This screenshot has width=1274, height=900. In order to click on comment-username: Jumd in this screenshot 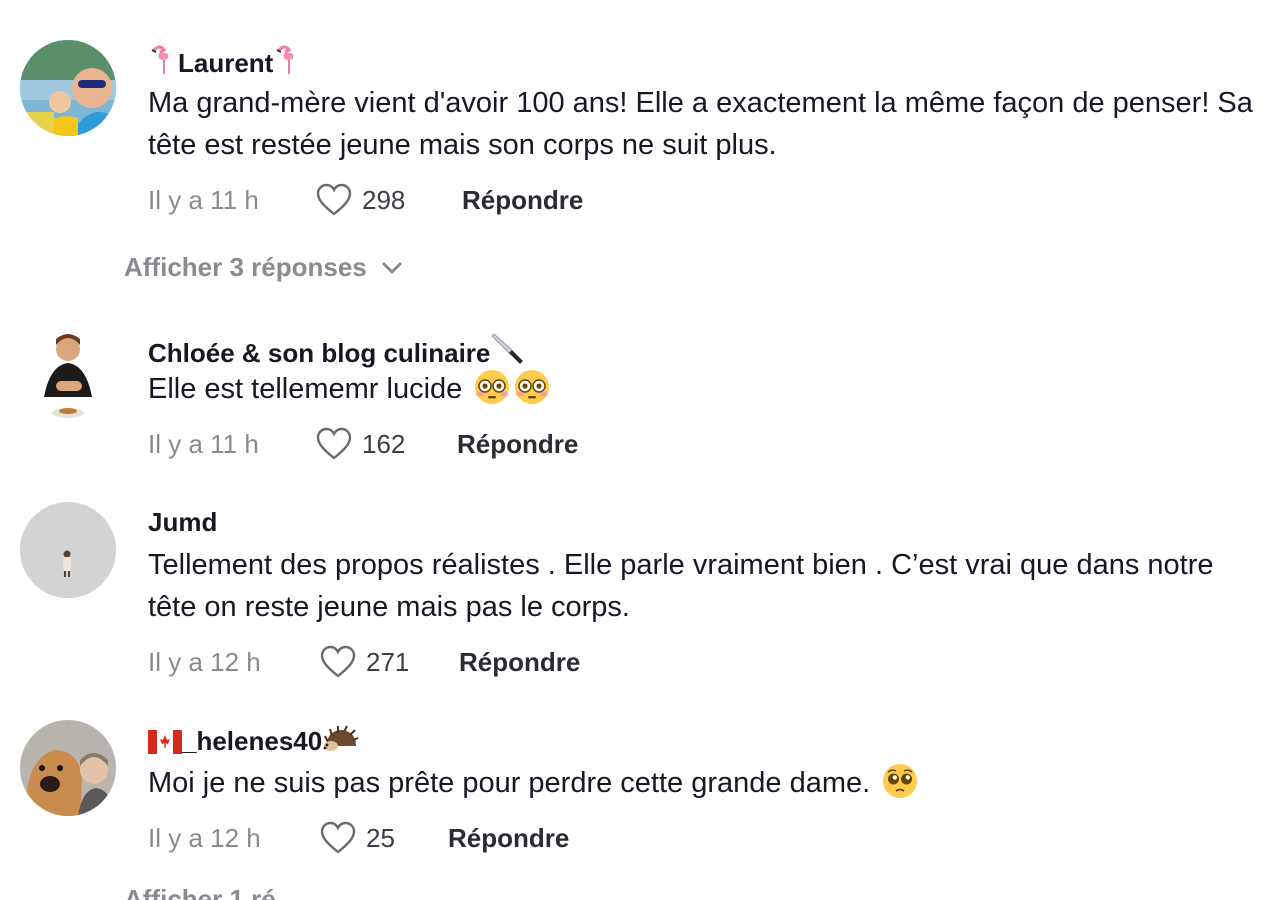, I will do `click(182, 522)`.